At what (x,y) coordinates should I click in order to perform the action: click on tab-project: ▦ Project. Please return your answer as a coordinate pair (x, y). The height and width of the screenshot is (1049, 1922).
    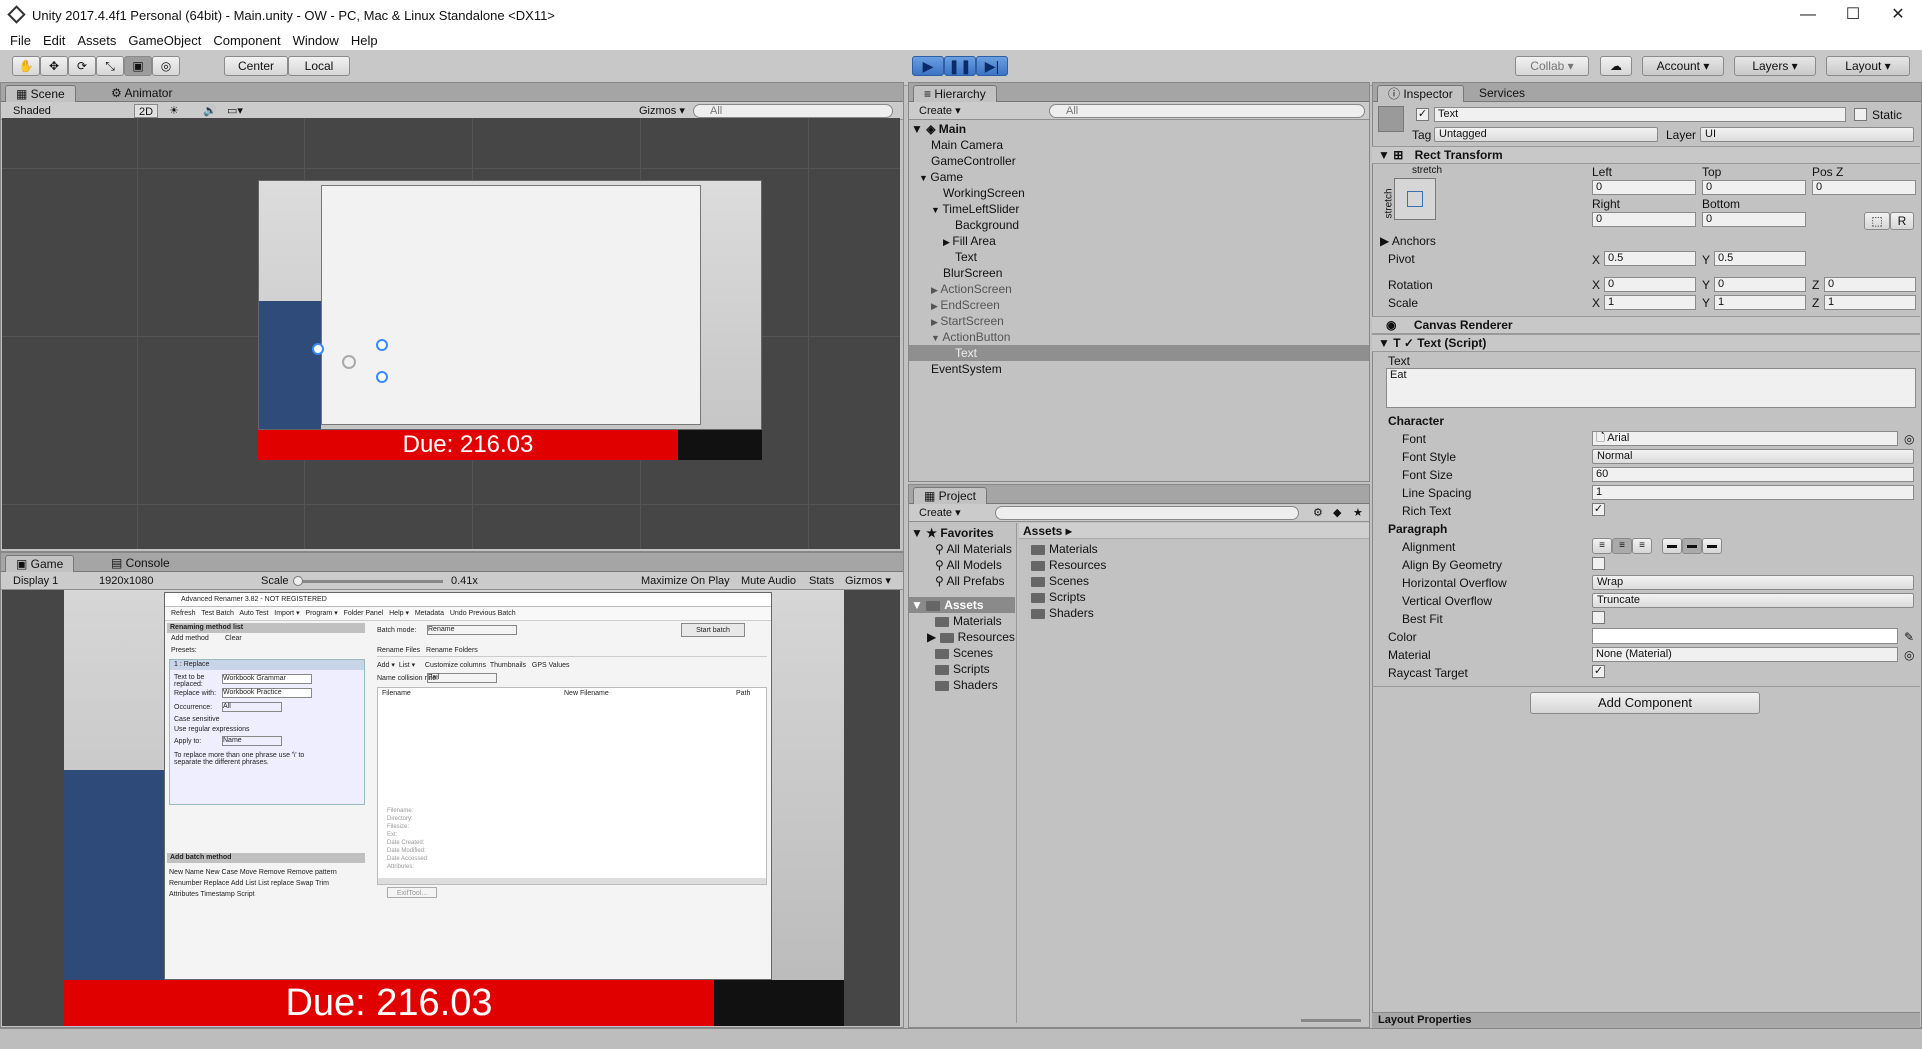
    Looking at the image, I should click on (950, 495).